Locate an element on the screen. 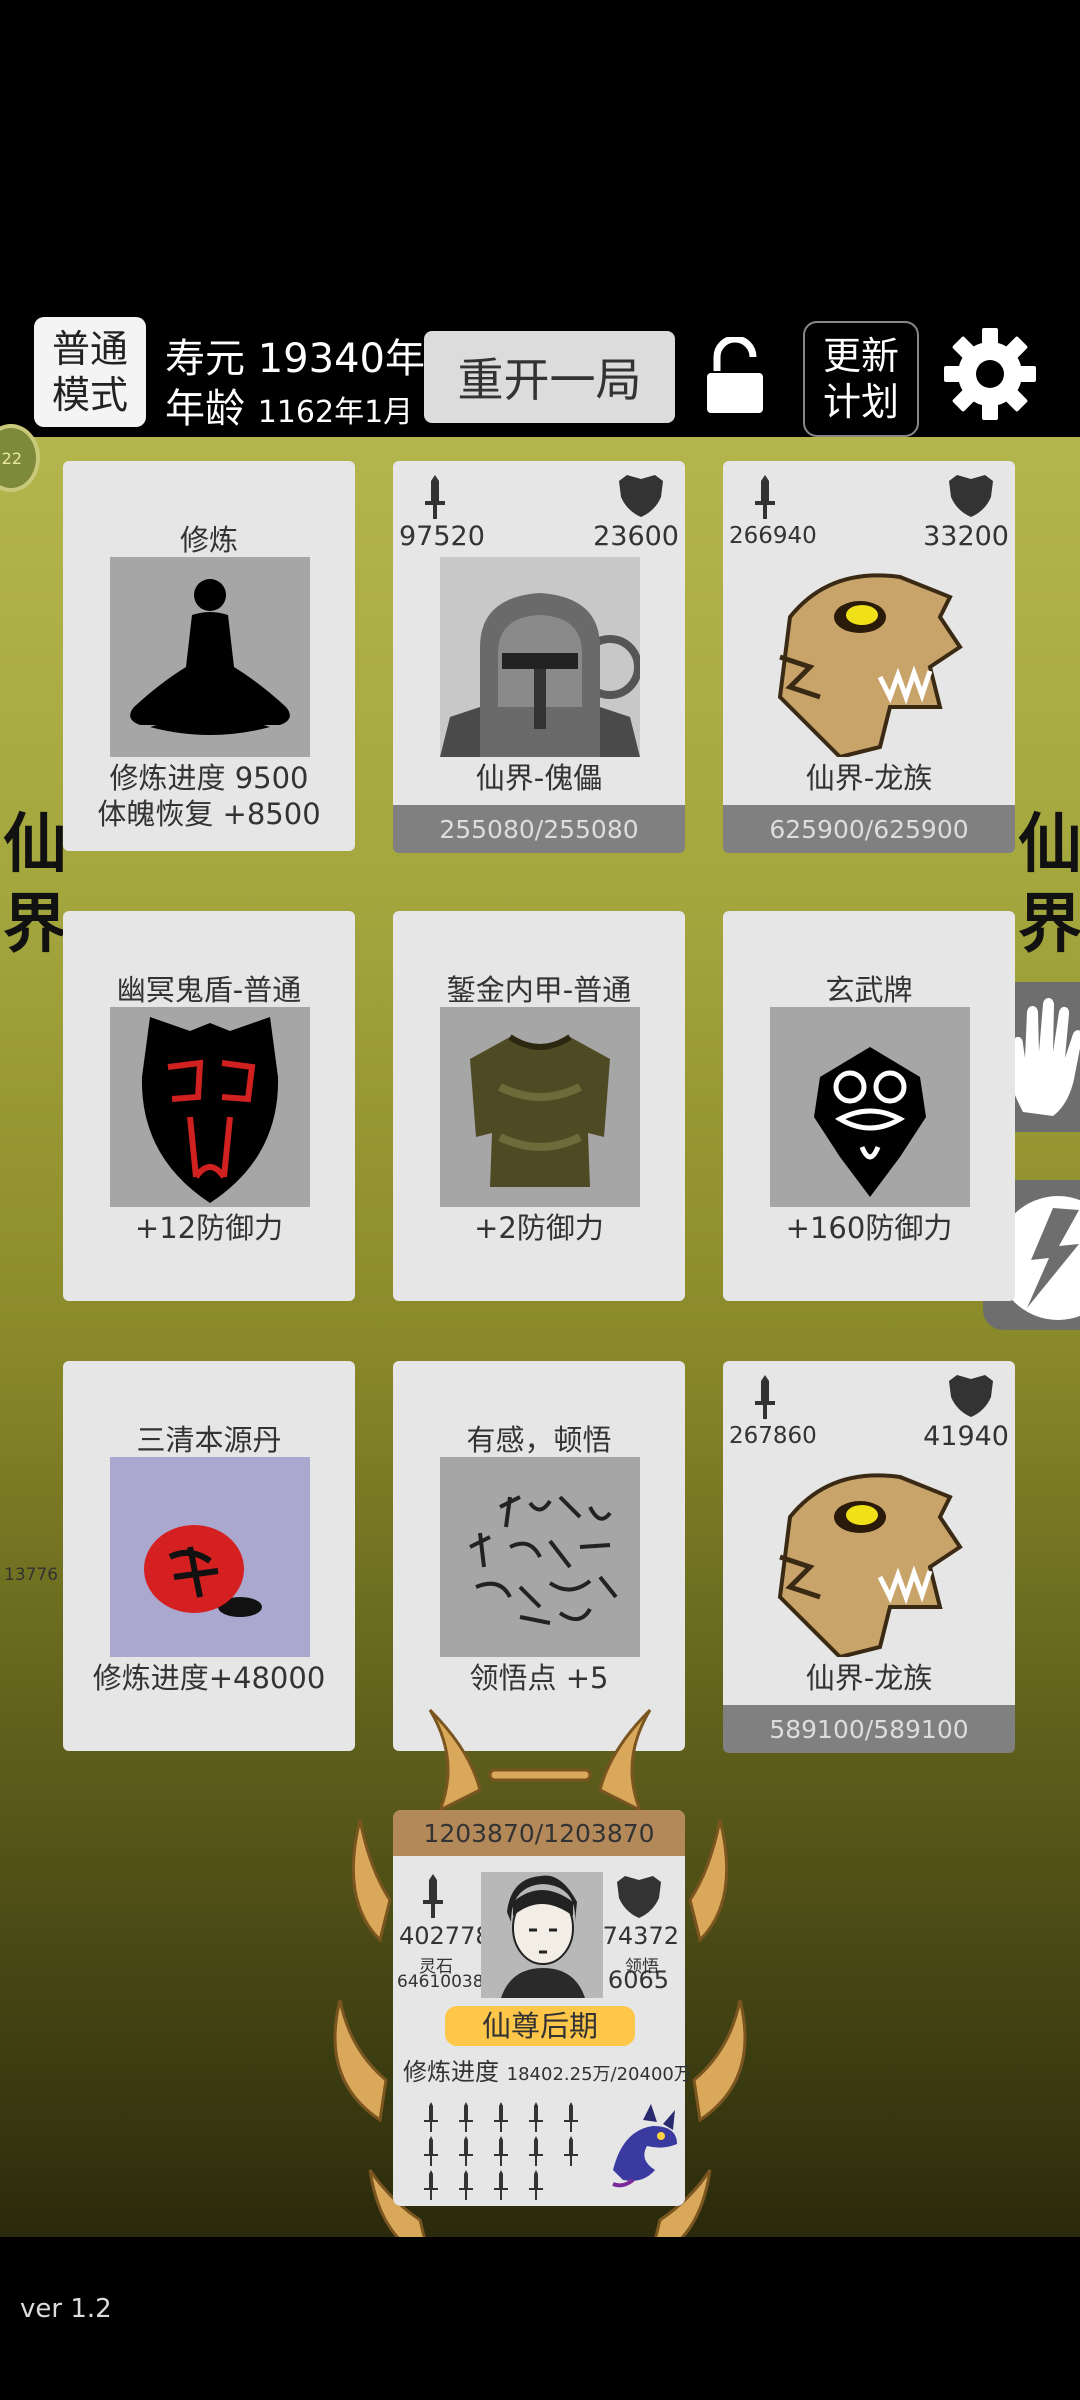  card-title: 玄武牌 is located at coordinates (869, 990).